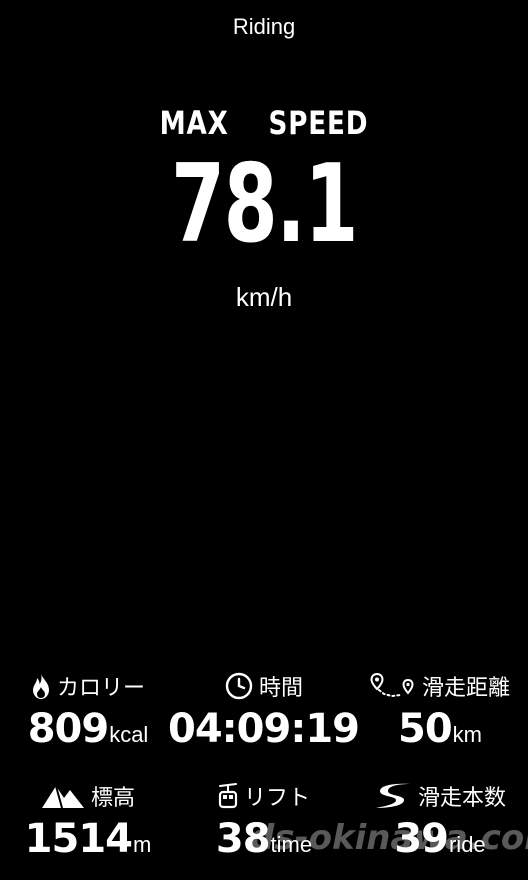 This screenshot has height=880, width=528. I want to click on stat-rides: 滑走本数 39 ride, so click(440, 820).